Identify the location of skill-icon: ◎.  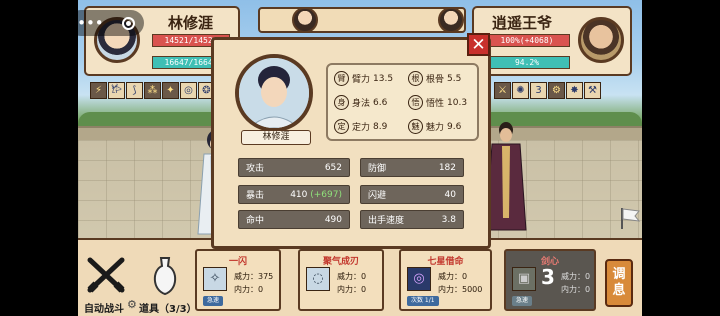
(419, 279).